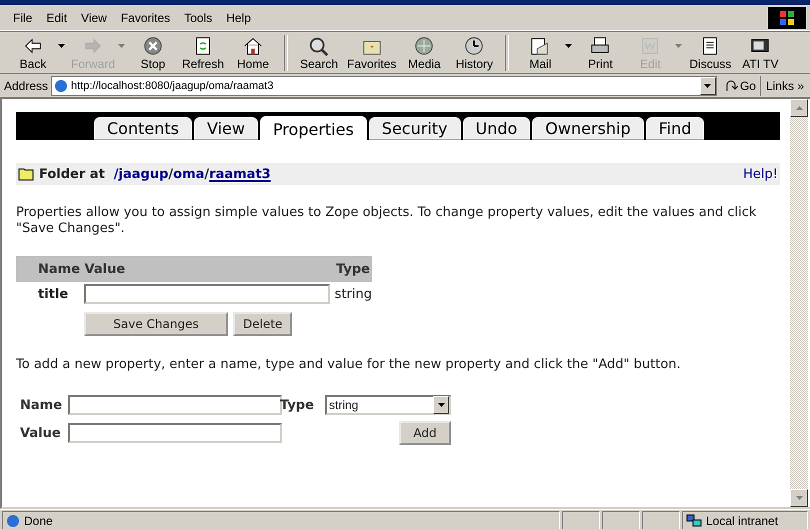 The image size is (810, 529). Describe the element at coordinates (387, 221) in the screenshot. I see `intro-text: Properties allow you to assign simple values to Zope objects. To change property values, edit the values and click "Save Changes".` at that location.